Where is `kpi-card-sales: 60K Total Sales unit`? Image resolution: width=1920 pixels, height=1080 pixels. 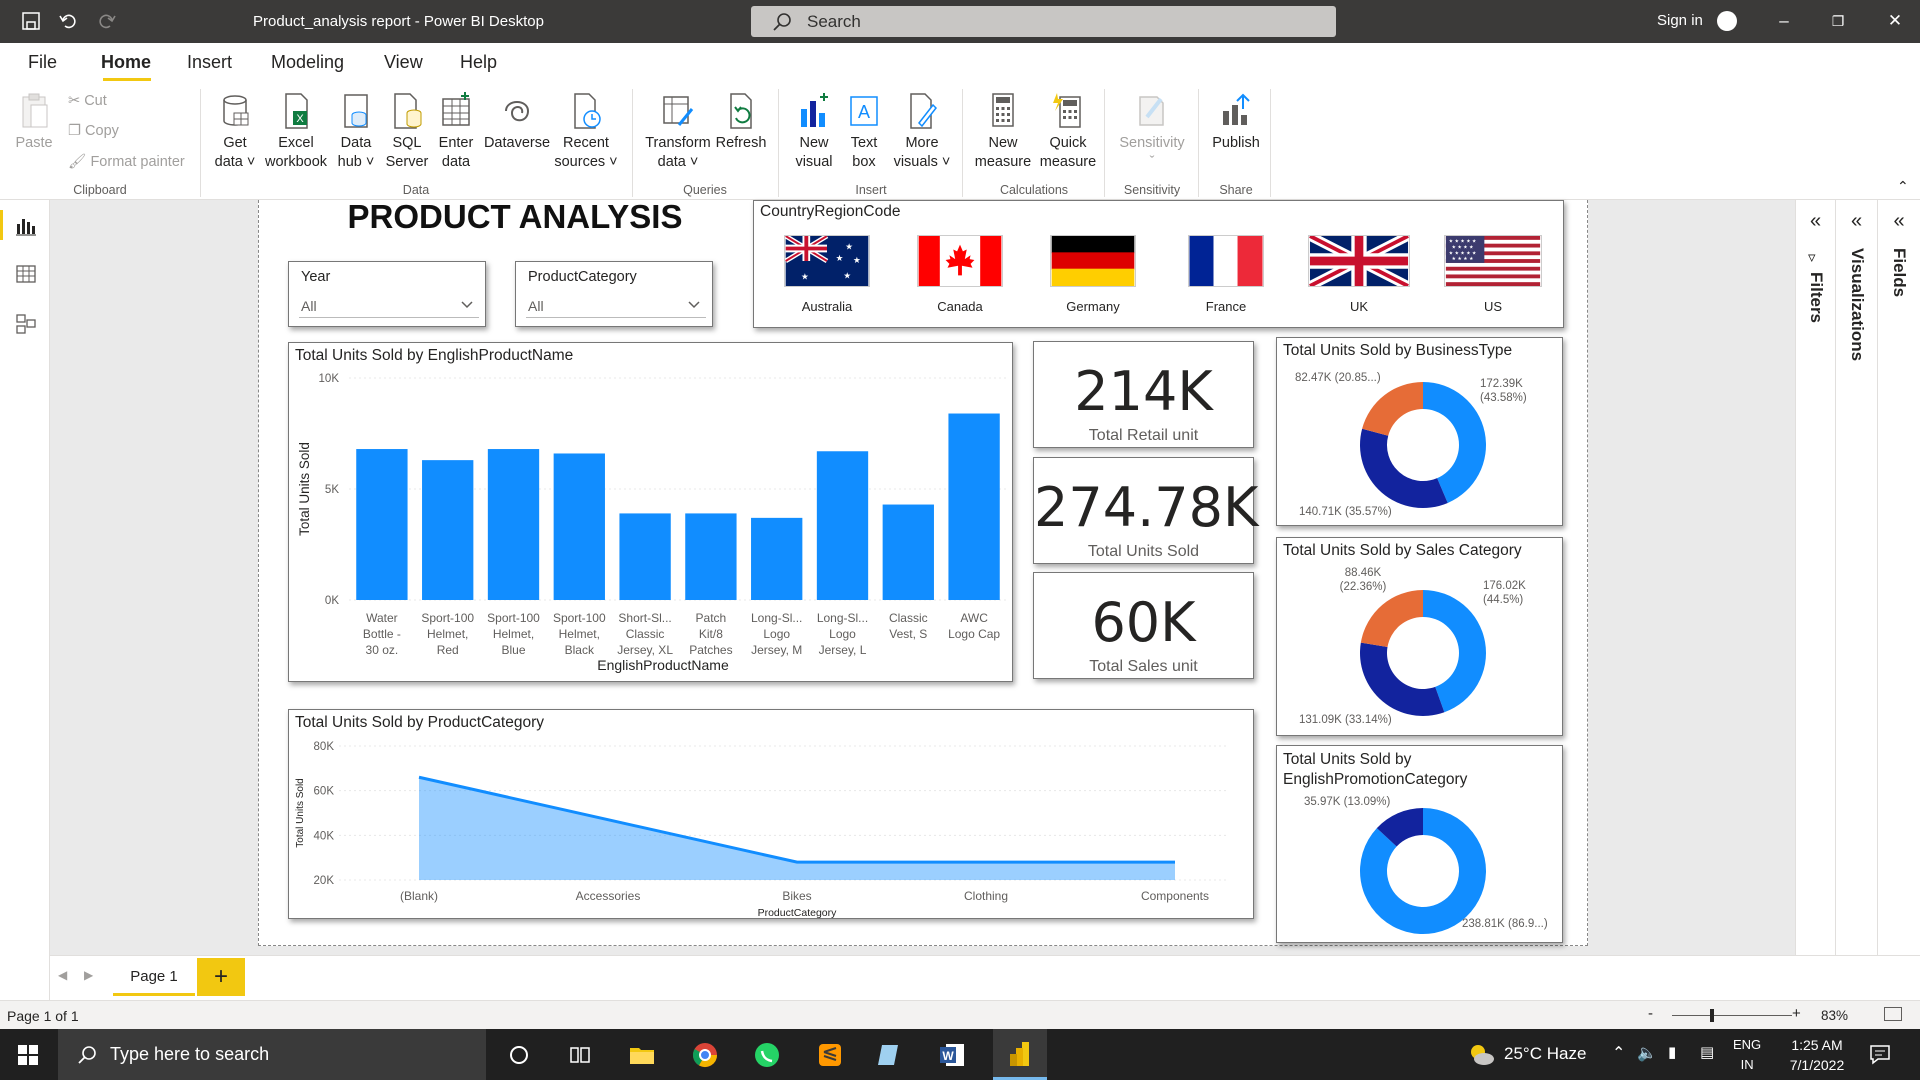 kpi-card-sales: 60K Total Sales unit is located at coordinates (1143, 625).